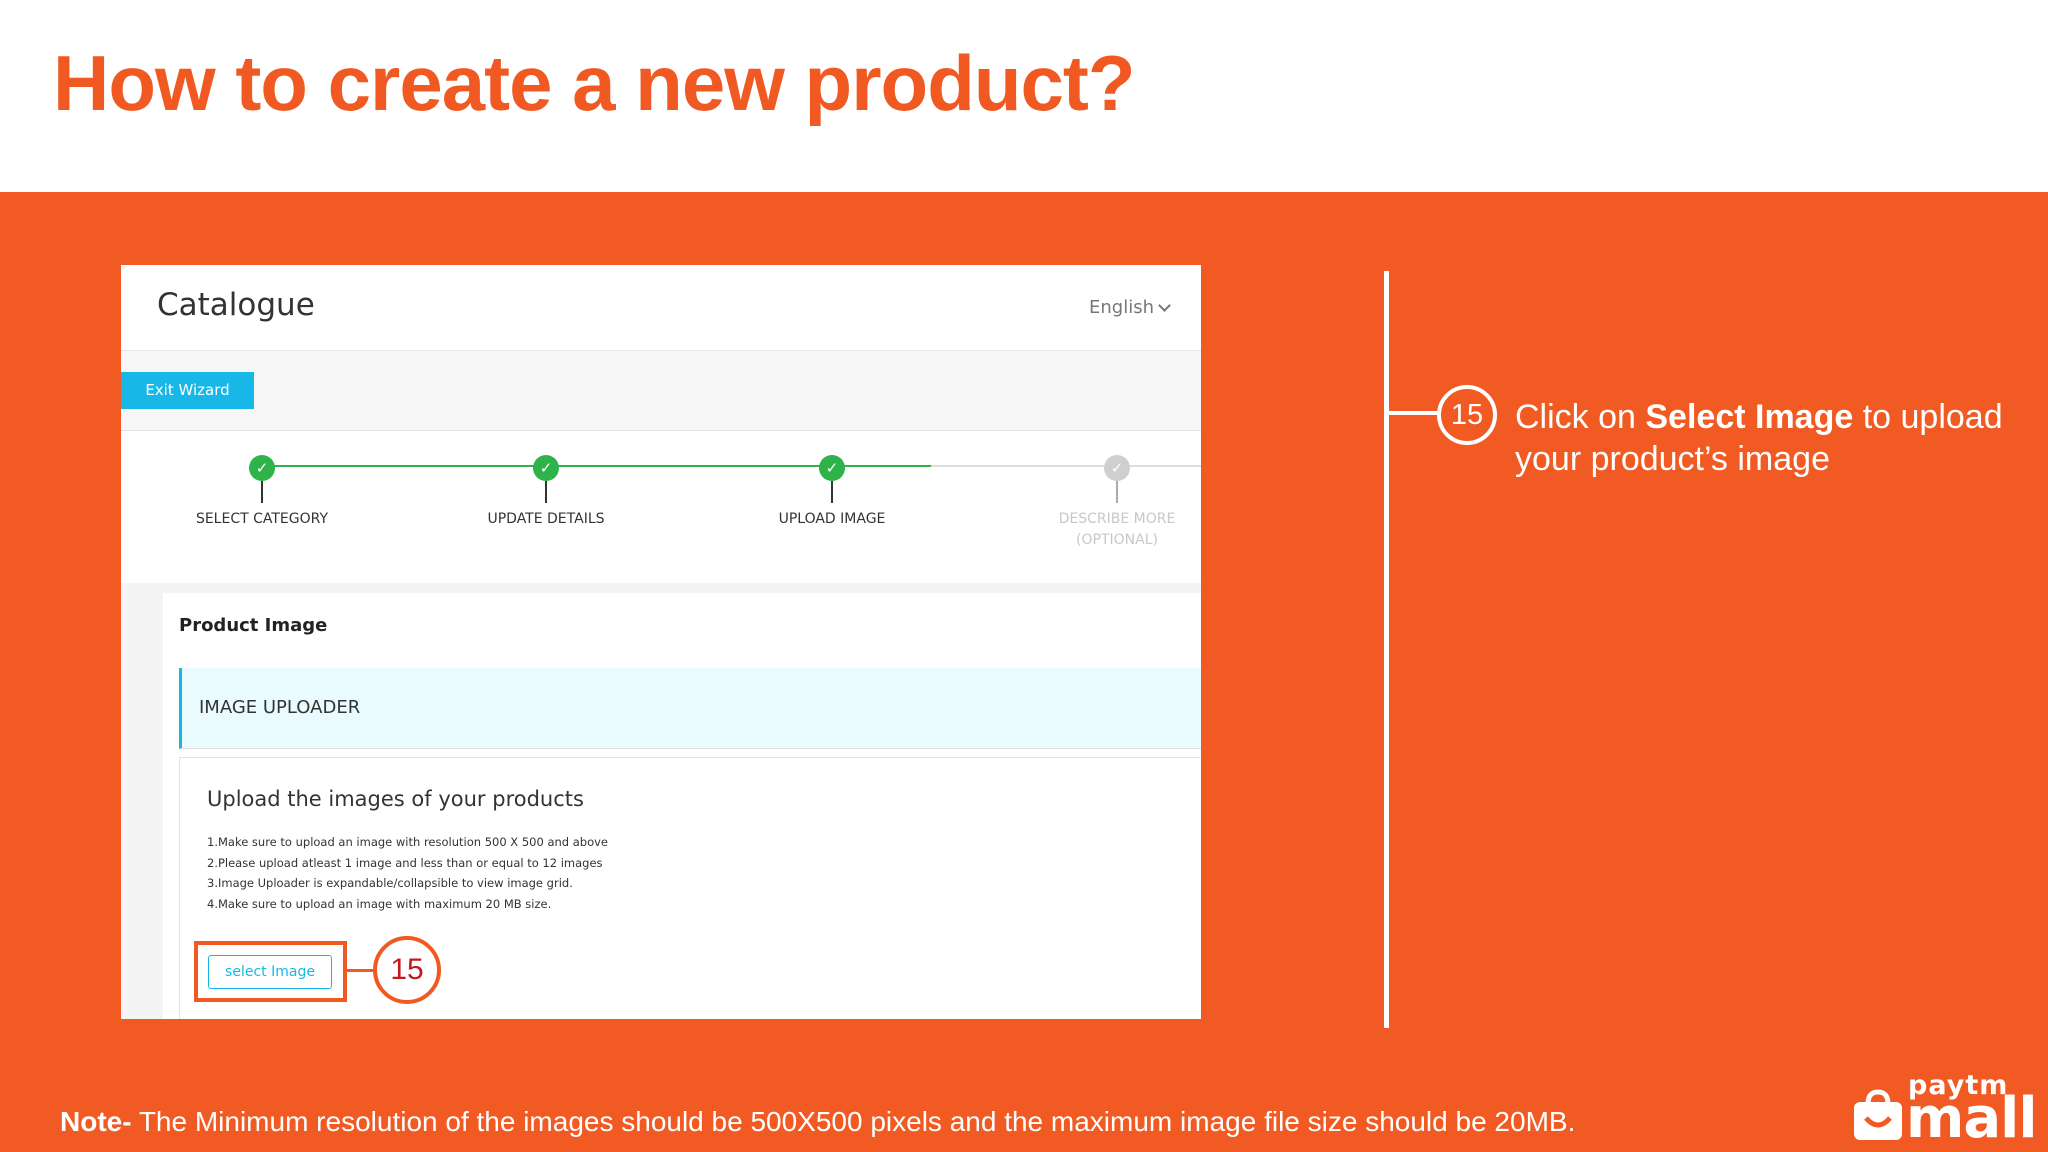 This screenshot has height=1152, width=2048. Describe the element at coordinates (280, 707) in the screenshot. I see `uploader-title: IMAGE UPLOADER` at that location.